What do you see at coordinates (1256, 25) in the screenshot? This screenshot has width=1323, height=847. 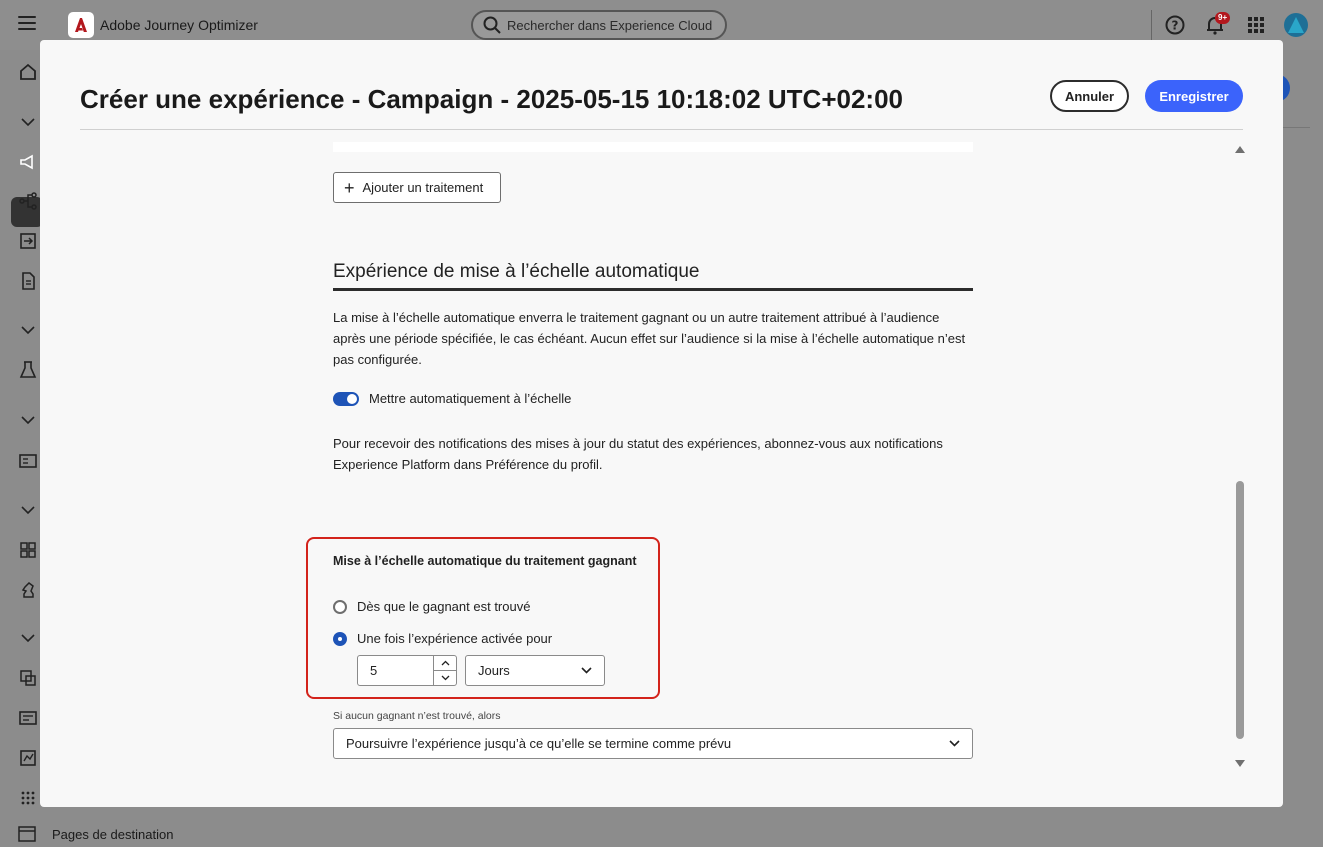 I see `apps-grid-icon` at bounding box center [1256, 25].